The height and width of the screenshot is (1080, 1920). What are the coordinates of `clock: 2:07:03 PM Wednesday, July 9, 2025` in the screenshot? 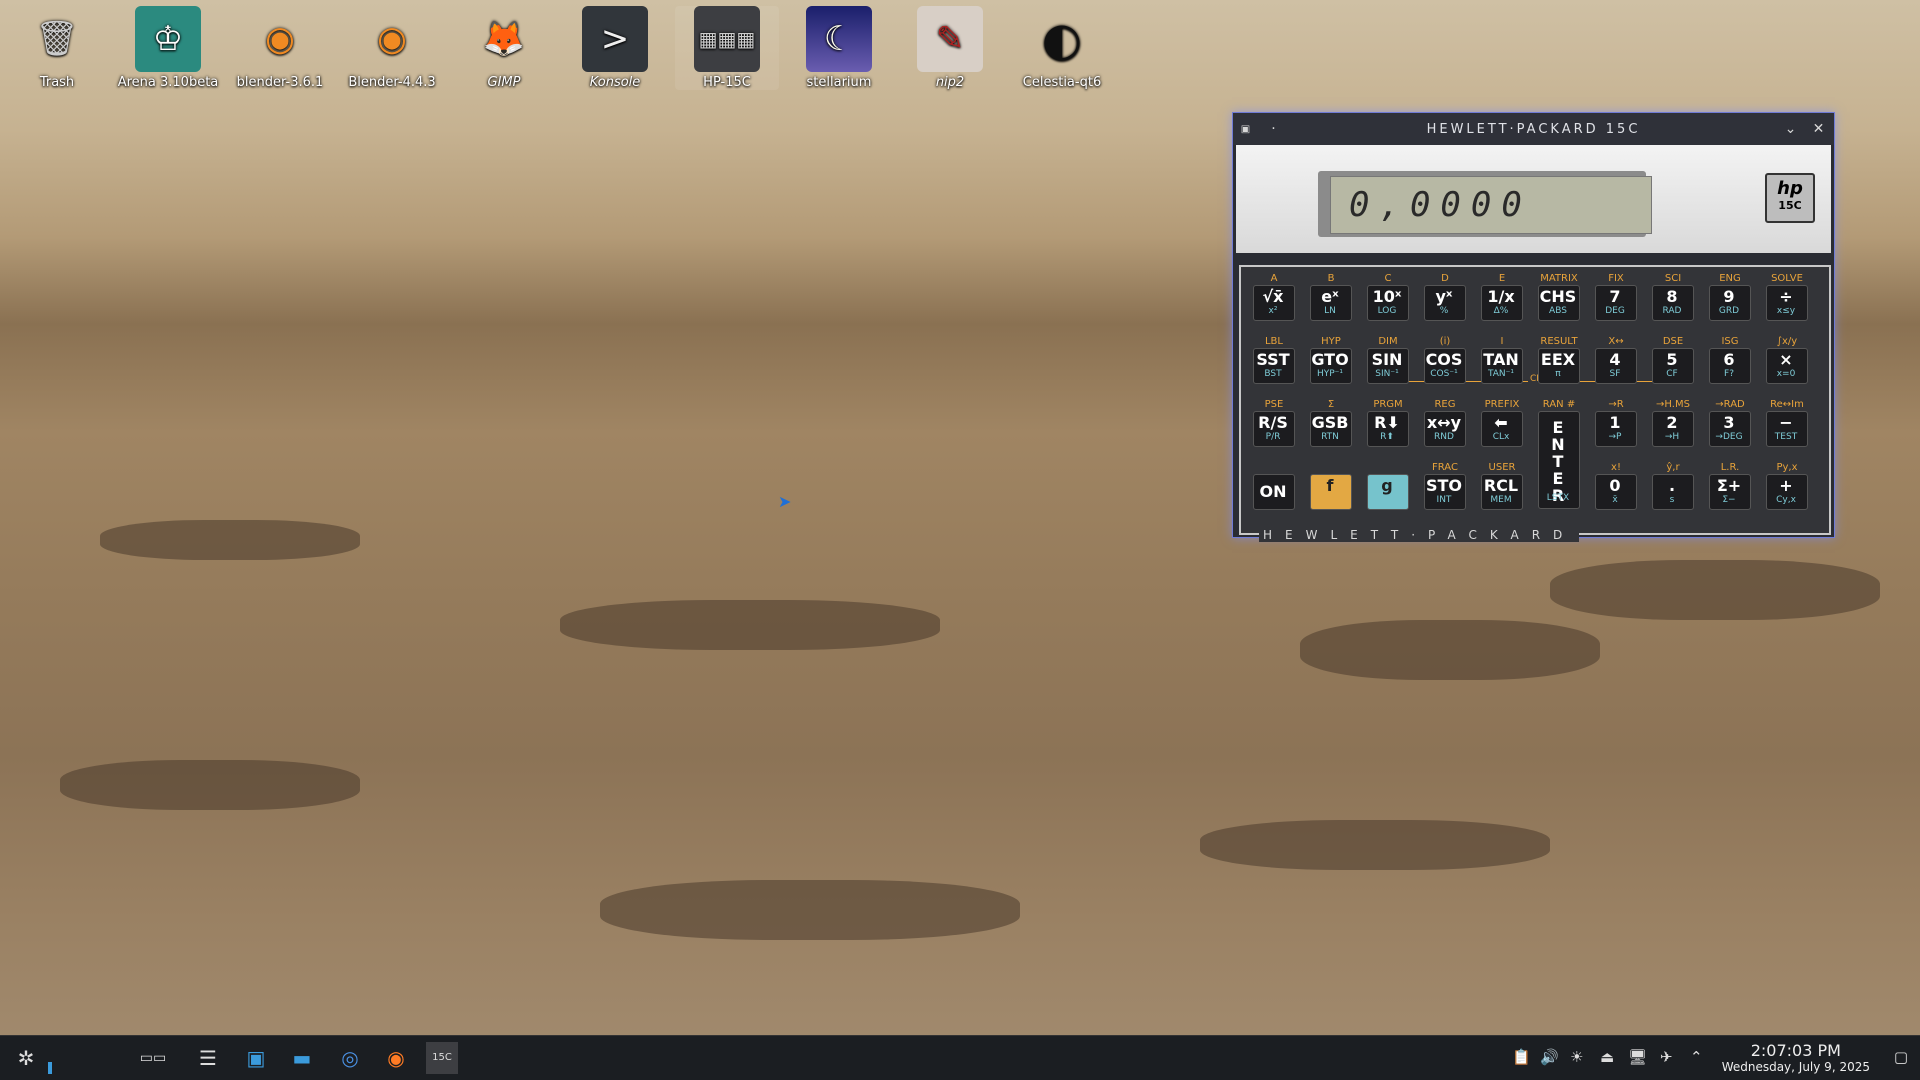 It's located at (1796, 1057).